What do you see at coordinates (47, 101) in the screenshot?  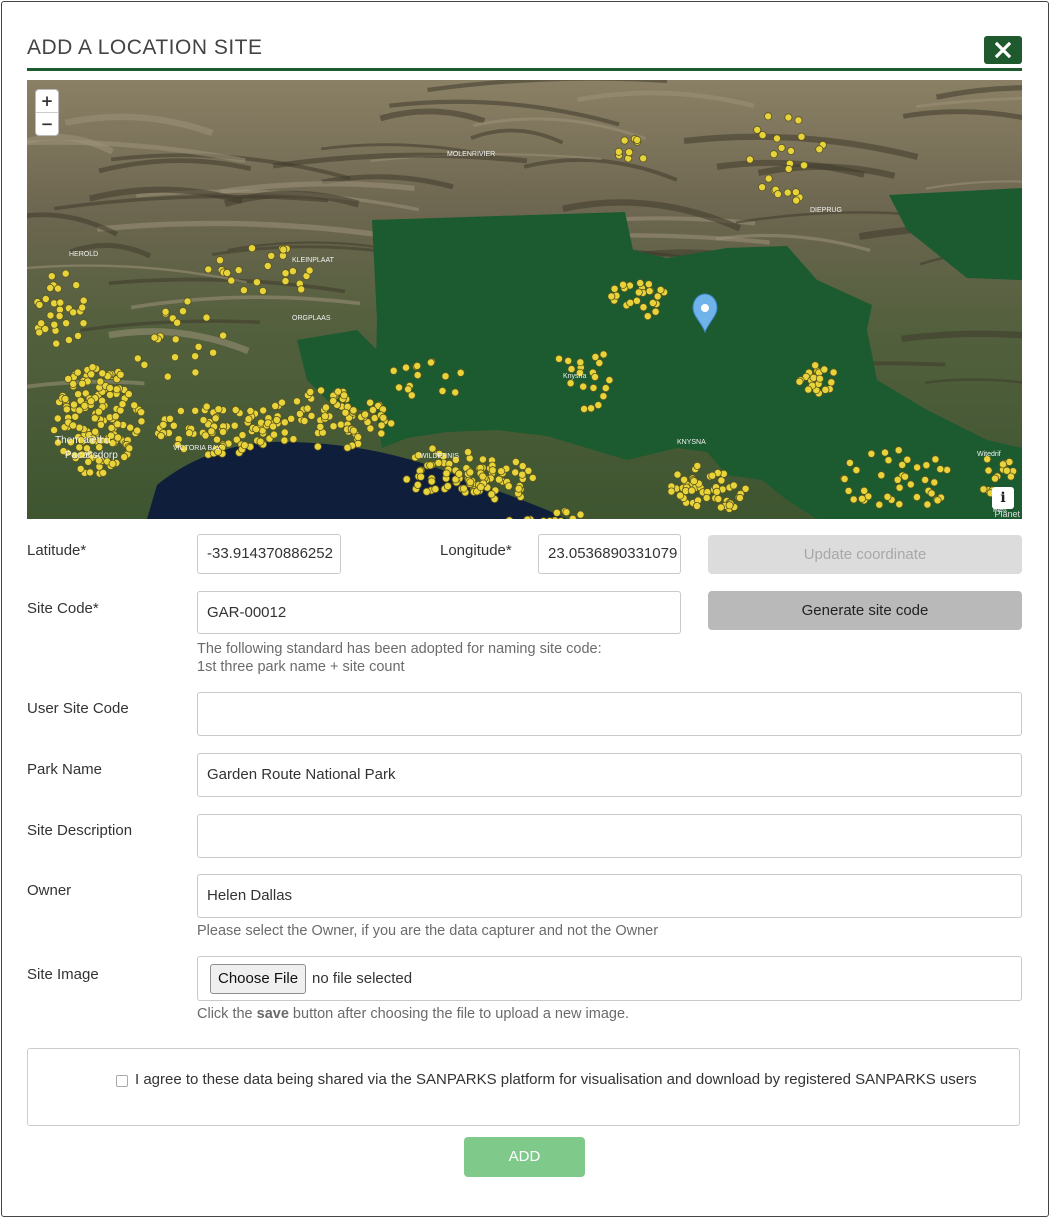 I see `zoom-in-button: +` at bounding box center [47, 101].